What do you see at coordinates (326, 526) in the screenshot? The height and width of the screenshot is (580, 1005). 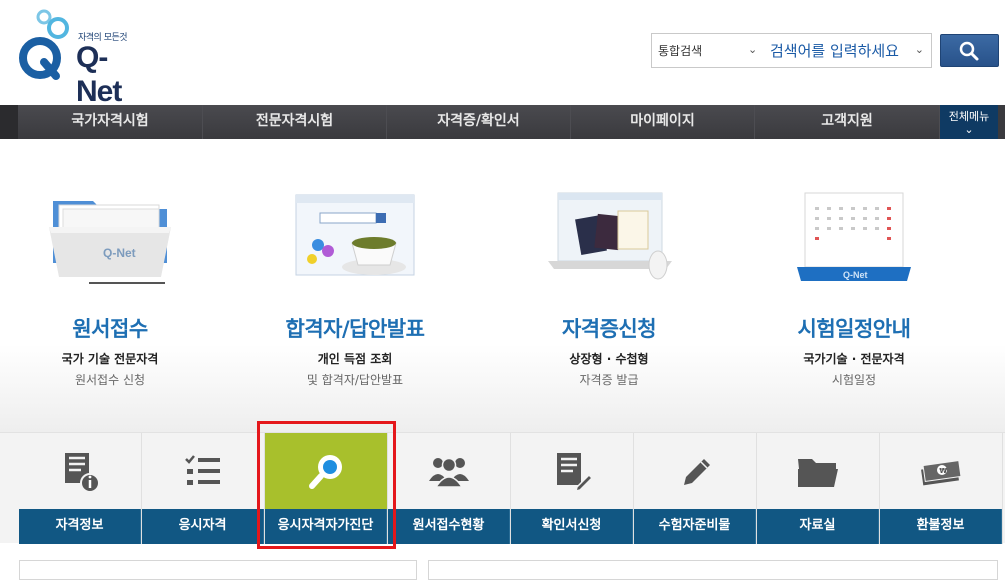 I see `quick-item-label: 응시자격자가진단` at bounding box center [326, 526].